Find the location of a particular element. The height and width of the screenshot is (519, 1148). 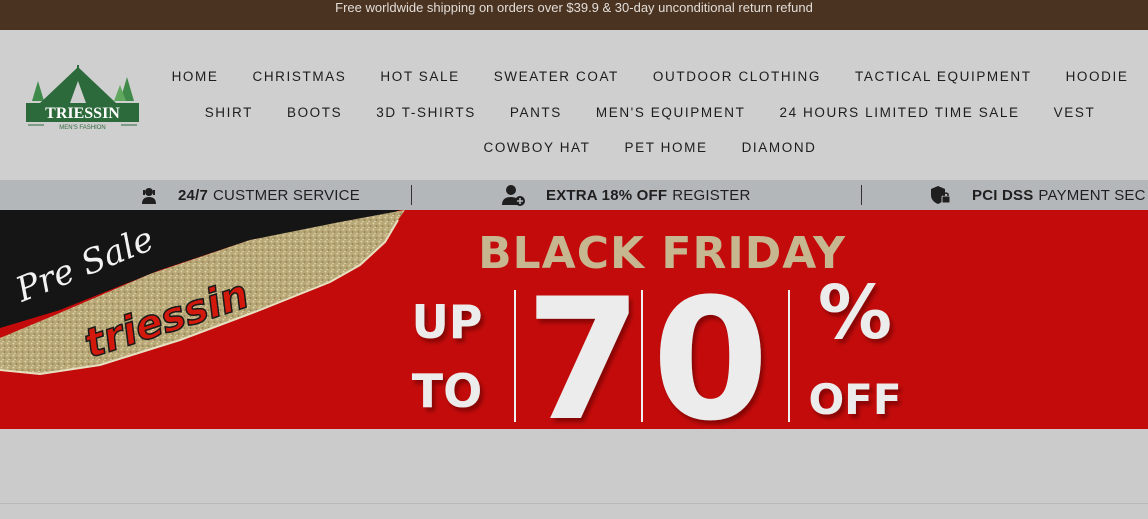

nav-link-hoodie: HOODIE is located at coordinates (1097, 76).